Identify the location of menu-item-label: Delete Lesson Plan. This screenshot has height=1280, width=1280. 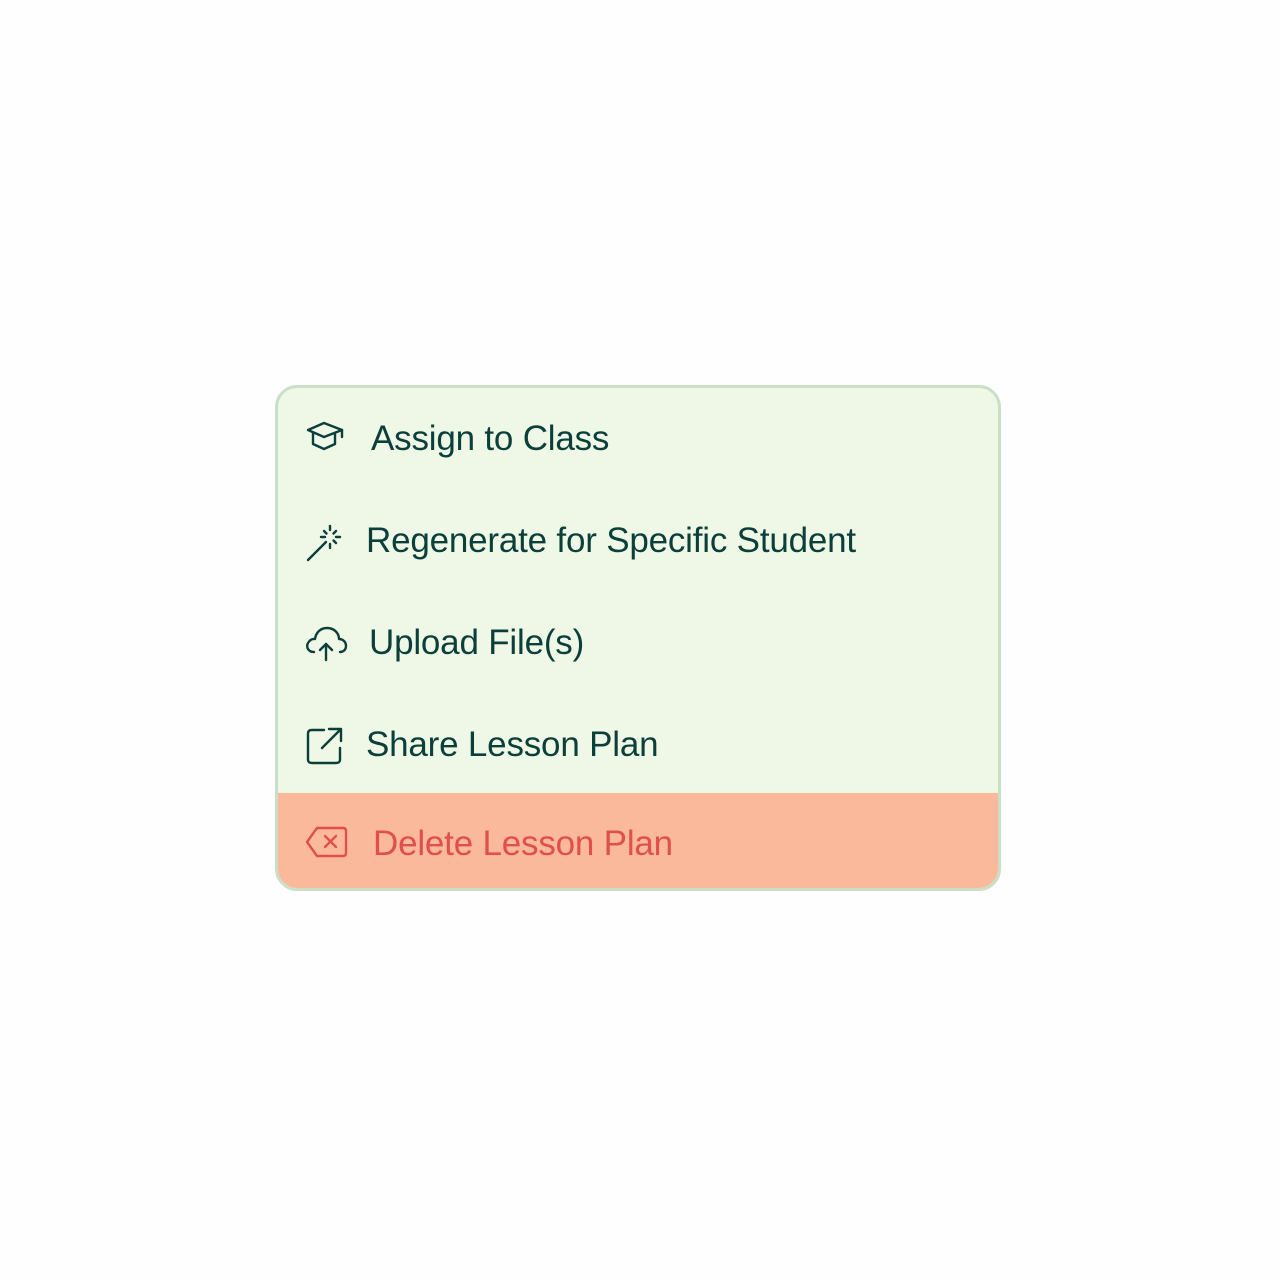
(523, 843).